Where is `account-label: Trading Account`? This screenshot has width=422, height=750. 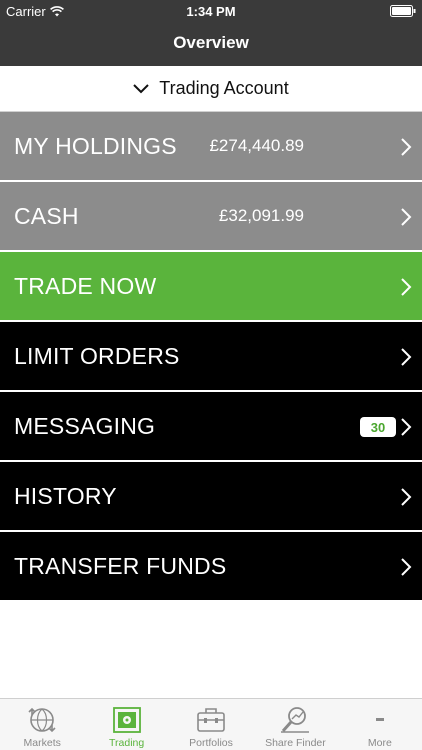 account-label: Trading Account is located at coordinates (224, 88).